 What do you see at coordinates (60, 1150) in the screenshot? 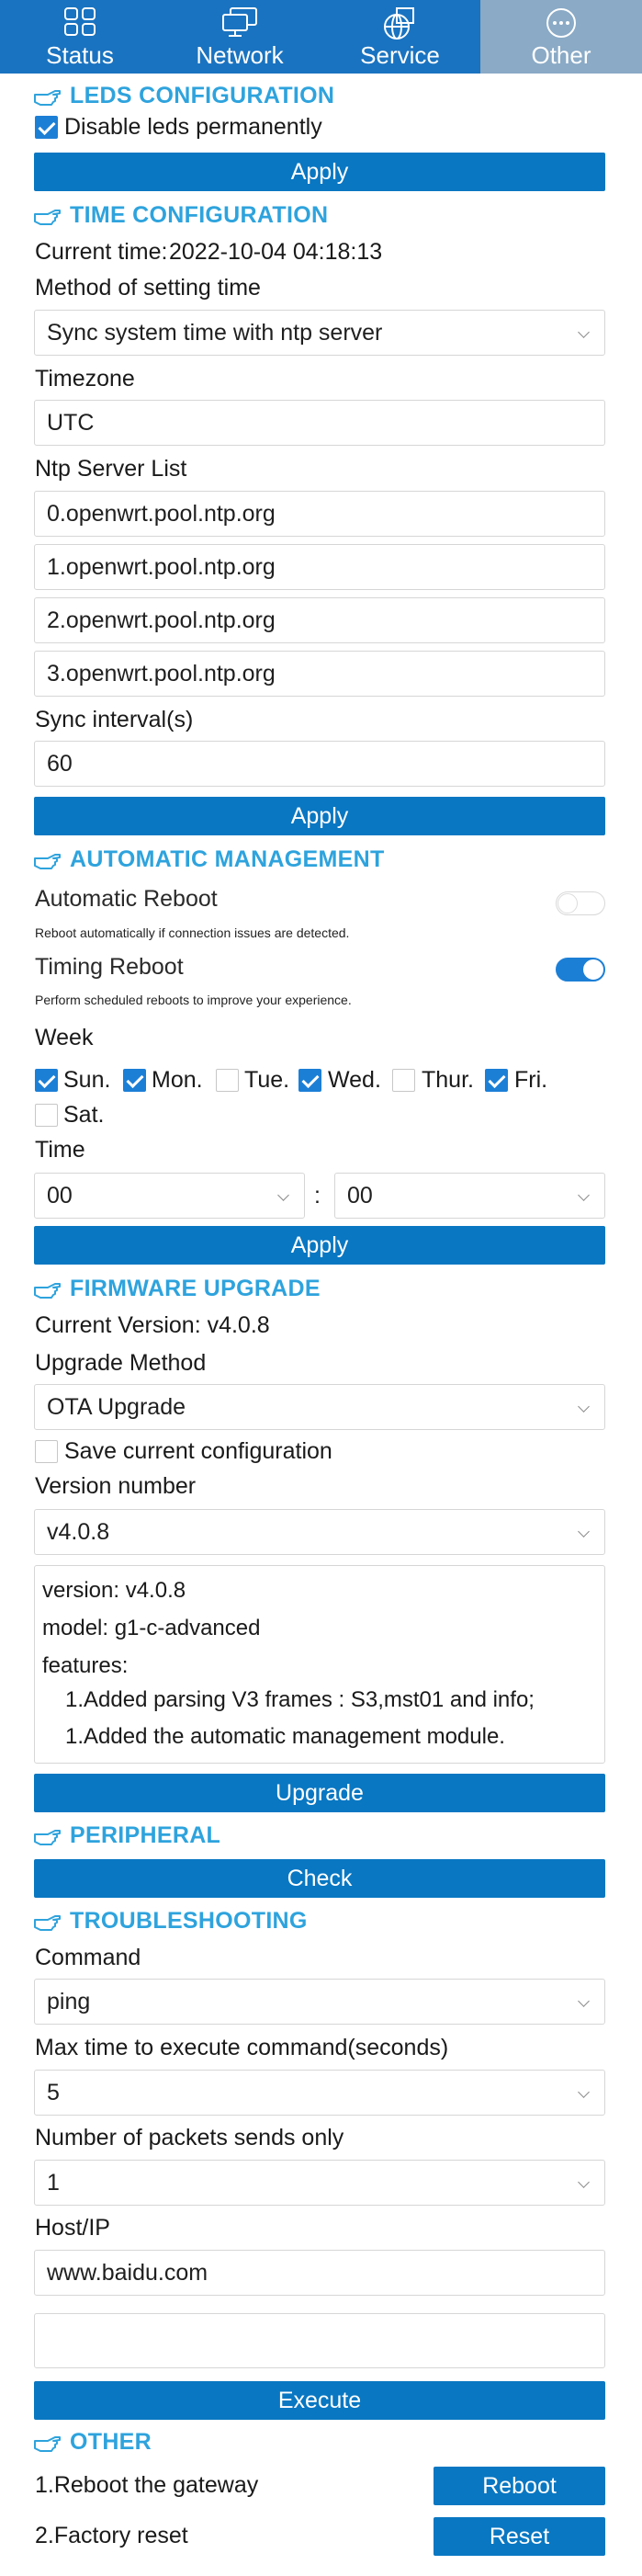
I see `time-label: Time` at bounding box center [60, 1150].